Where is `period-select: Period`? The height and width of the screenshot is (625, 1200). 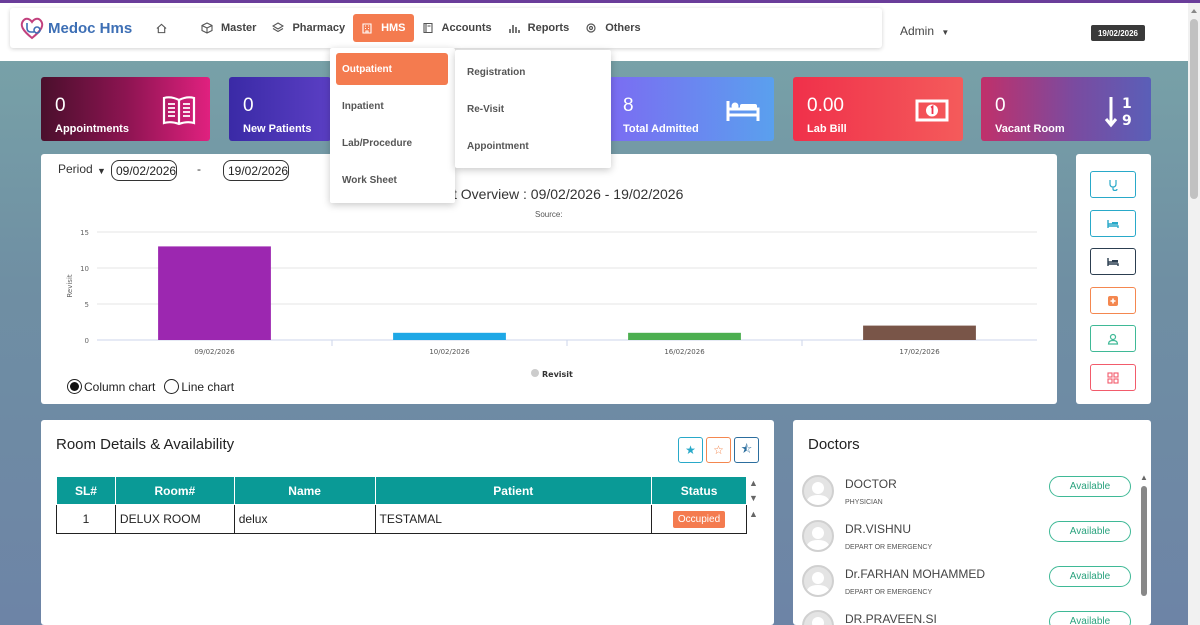
period-select: Period is located at coordinates (75, 169).